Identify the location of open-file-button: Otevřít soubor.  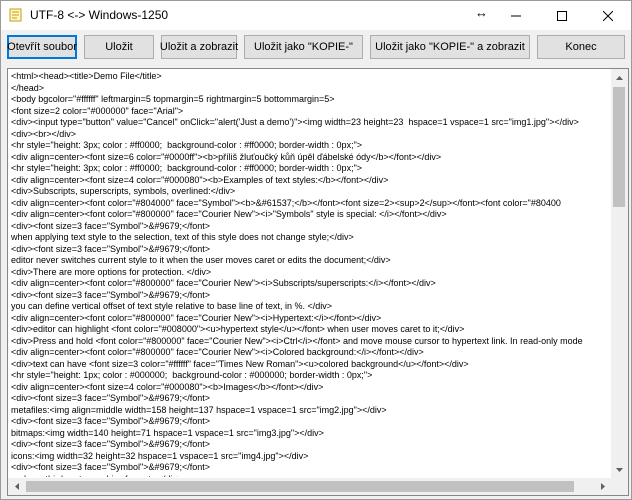
(42, 47).